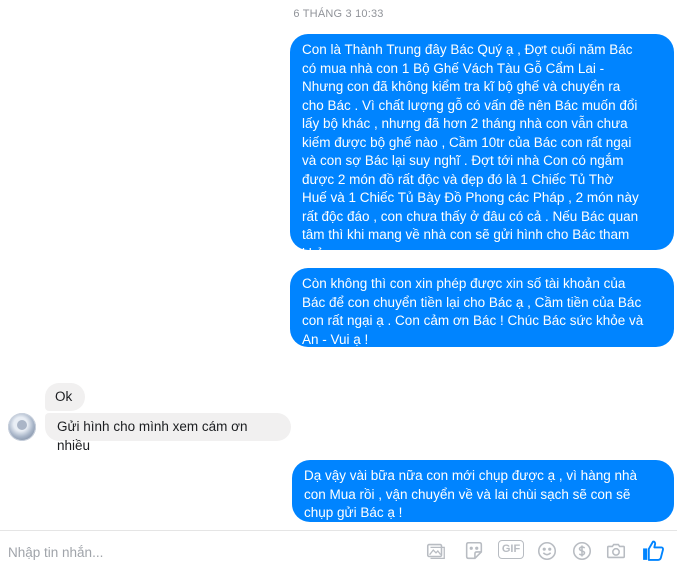 Image resolution: width=677 pixels, height=574 pixels. What do you see at coordinates (616, 551) in the screenshot?
I see `camera-icon` at bounding box center [616, 551].